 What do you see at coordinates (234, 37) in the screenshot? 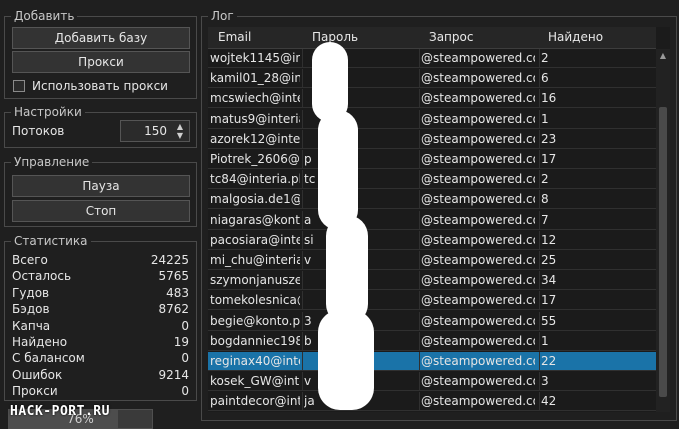
I see `column-header-email: Email` at bounding box center [234, 37].